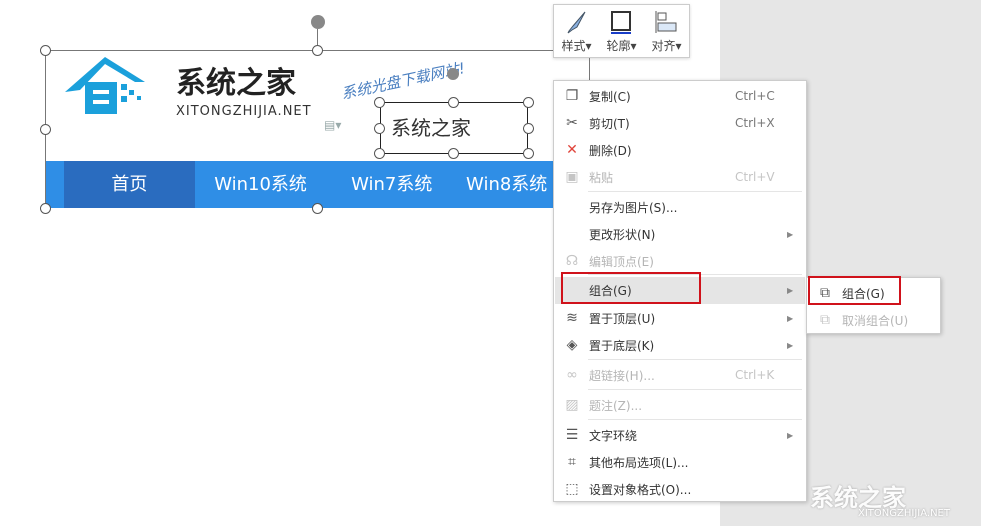 The height and width of the screenshot is (526, 981). Describe the element at coordinates (572, 375) in the screenshot. I see `link-icon: ∞` at that location.